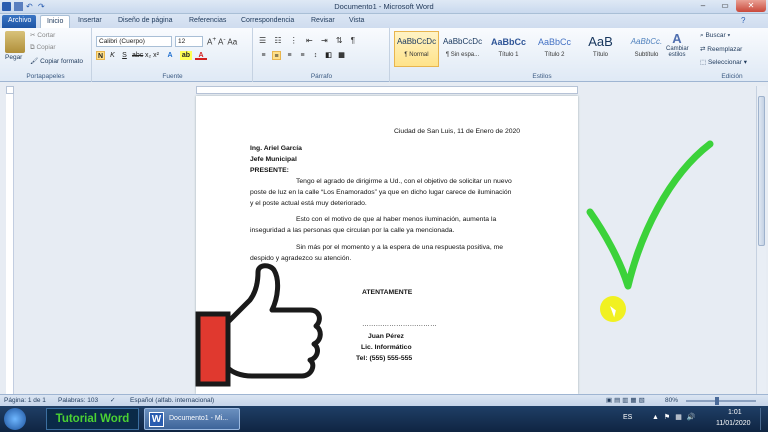  What do you see at coordinates (308, 40) in the screenshot?
I see `list-buttons: ☰ ☷ ⋮ ⇤ ⇥ ⇅ ¶` at bounding box center [308, 40].